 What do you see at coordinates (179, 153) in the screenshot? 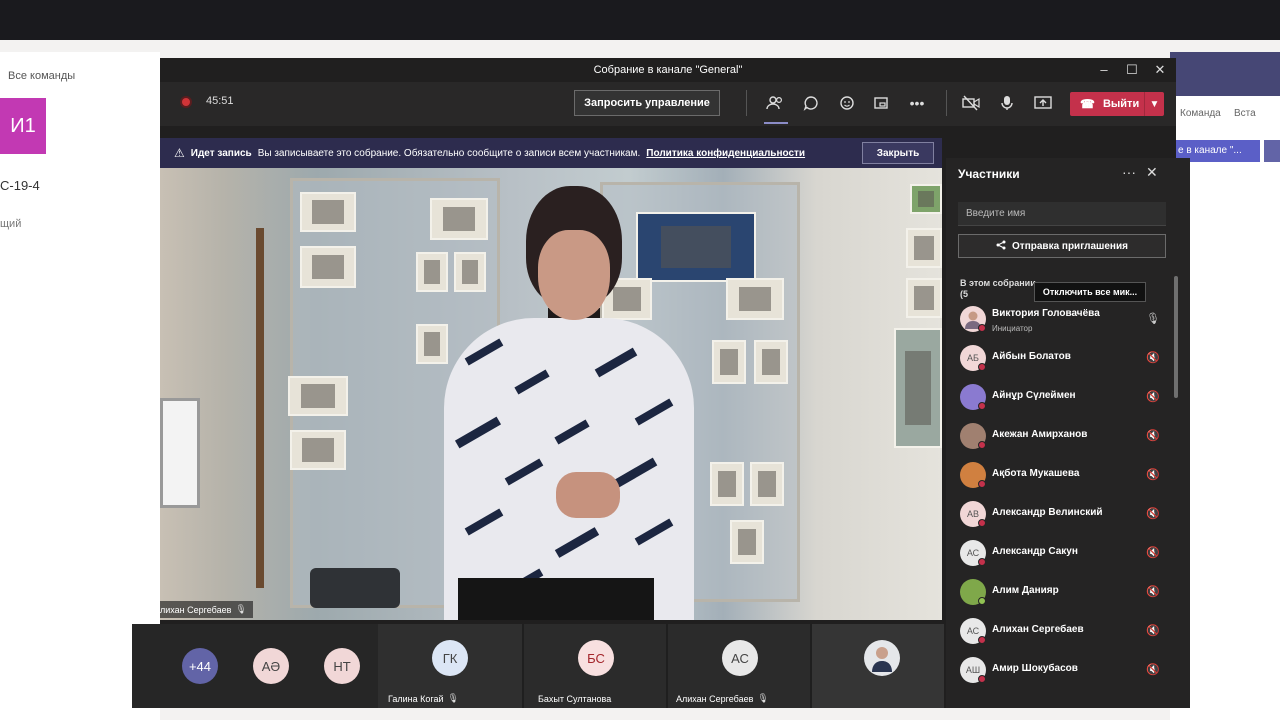
I see `warning-icon: ⚠` at bounding box center [179, 153].